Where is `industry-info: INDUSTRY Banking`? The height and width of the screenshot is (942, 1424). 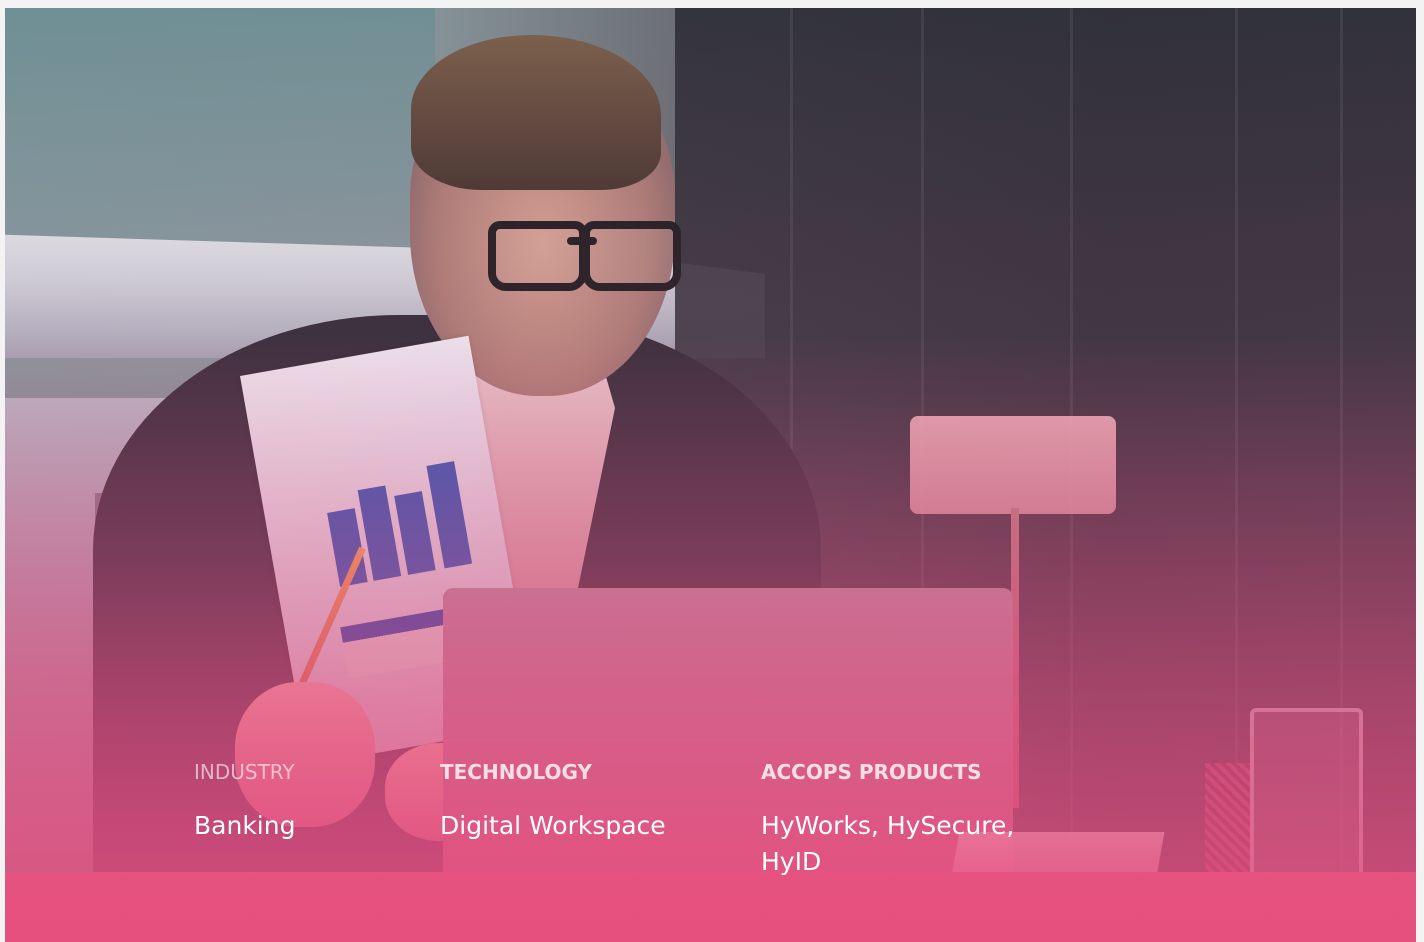
industry-info: INDUSTRY Banking is located at coordinates (299, 802).